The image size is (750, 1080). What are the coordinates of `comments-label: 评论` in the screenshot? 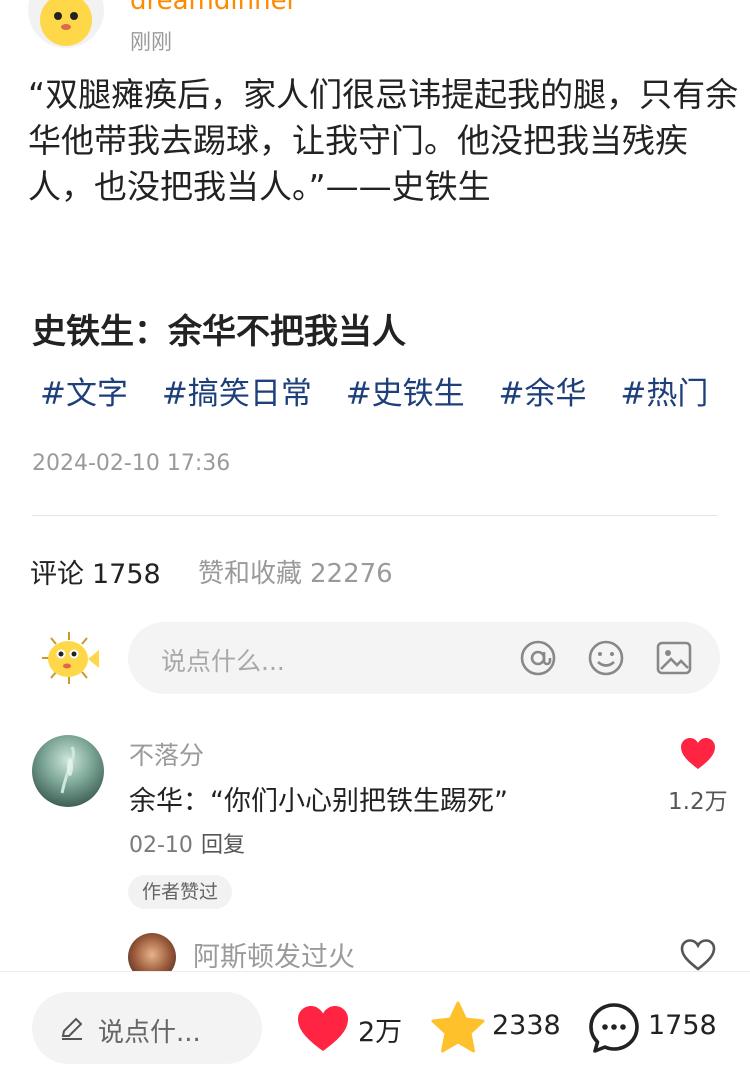 It's located at (57, 574).